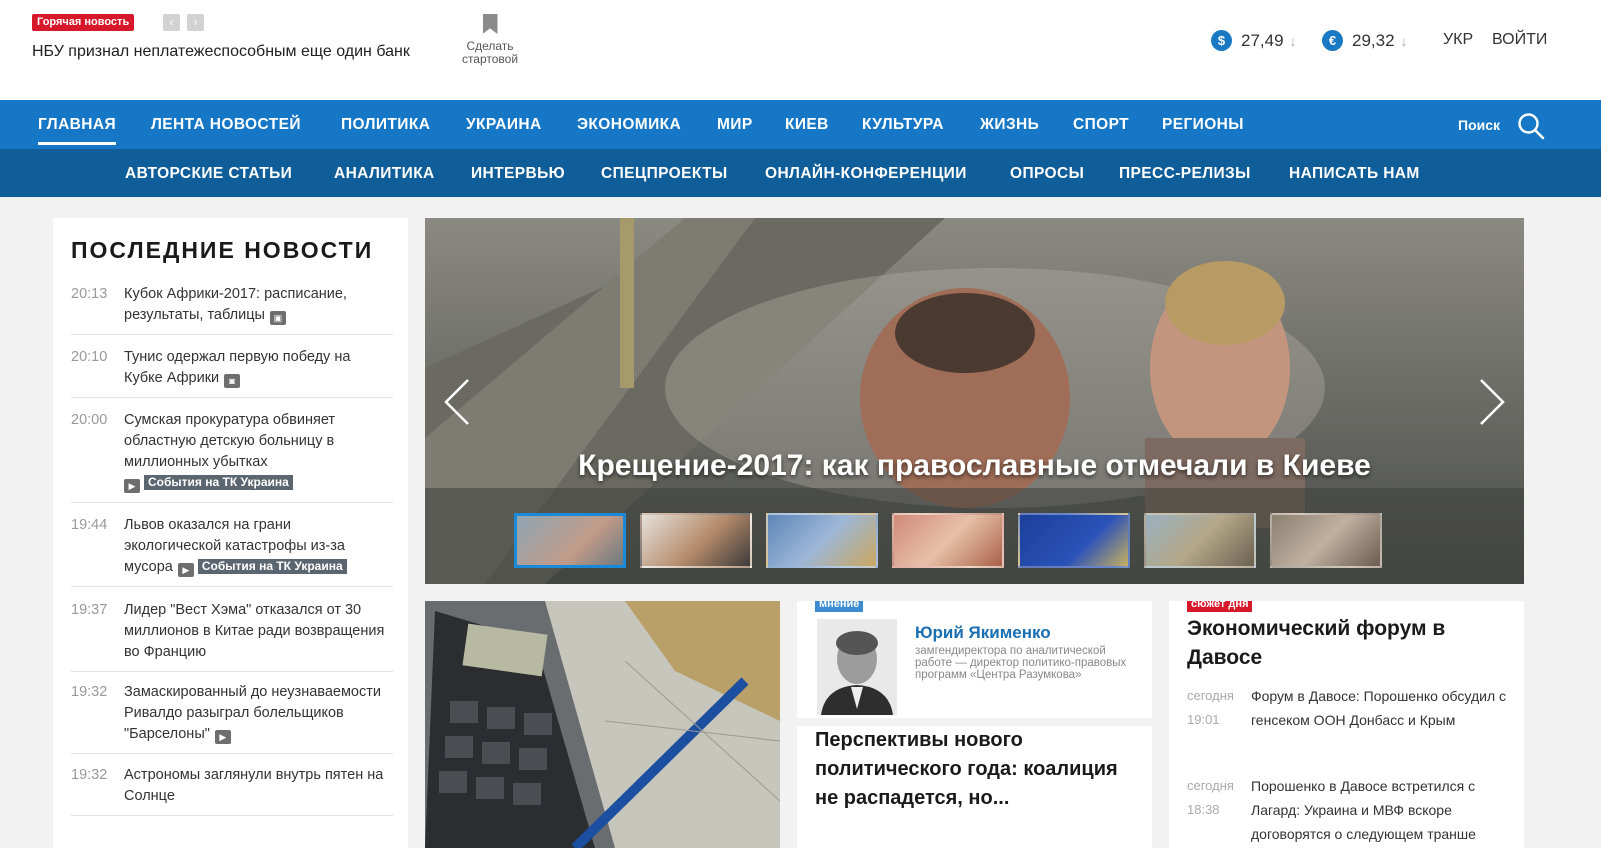  What do you see at coordinates (77, 124) in the screenshot?
I see `nav-item-home: ГЛАВНАЯ` at bounding box center [77, 124].